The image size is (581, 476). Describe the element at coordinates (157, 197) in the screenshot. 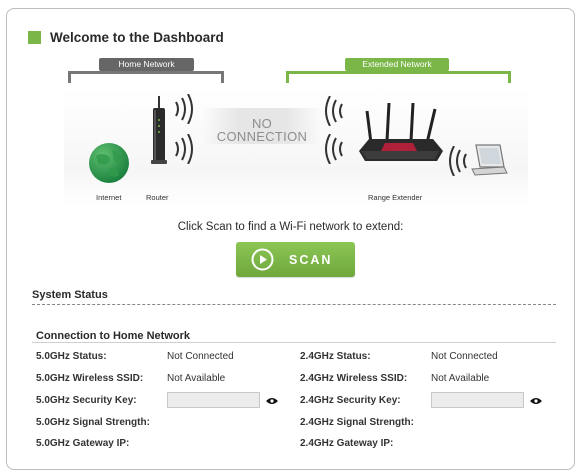

I see `router-caption: Router` at that location.